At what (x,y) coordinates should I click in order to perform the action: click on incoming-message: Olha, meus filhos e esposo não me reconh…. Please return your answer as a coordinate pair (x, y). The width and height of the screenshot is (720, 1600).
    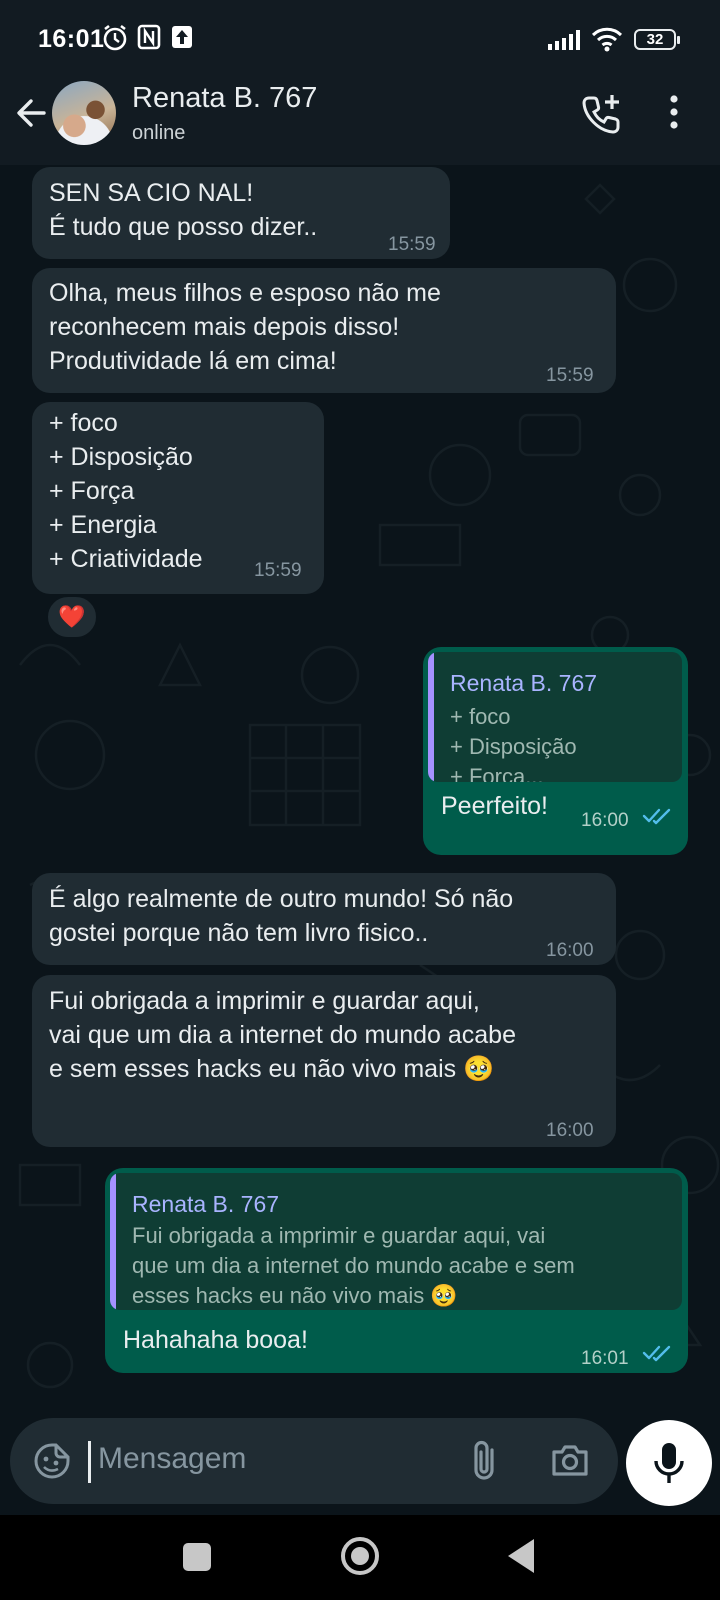
    Looking at the image, I should click on (324, 330).